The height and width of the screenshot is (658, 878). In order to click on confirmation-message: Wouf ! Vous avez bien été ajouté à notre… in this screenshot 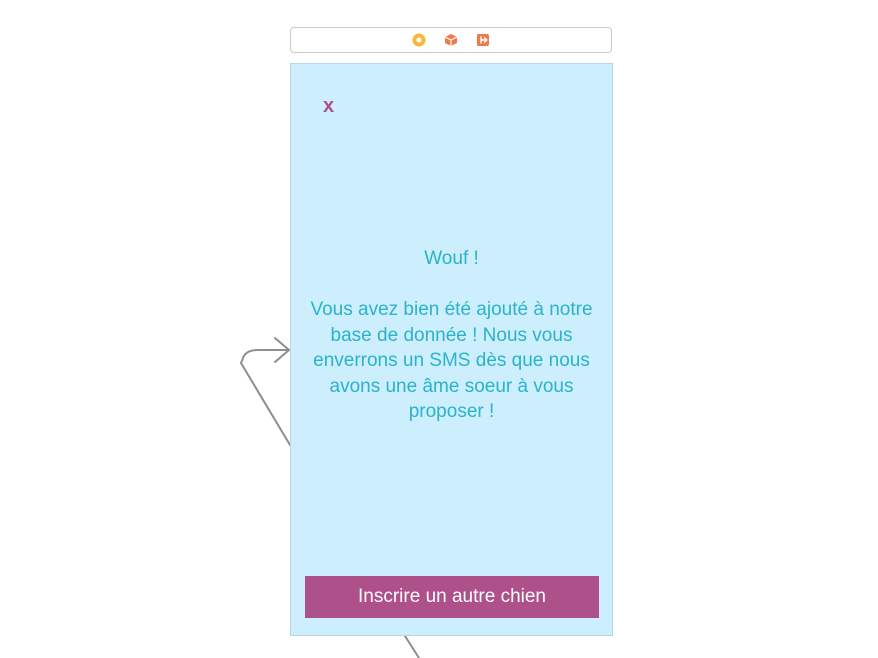, I will do `click(451, 335)`.